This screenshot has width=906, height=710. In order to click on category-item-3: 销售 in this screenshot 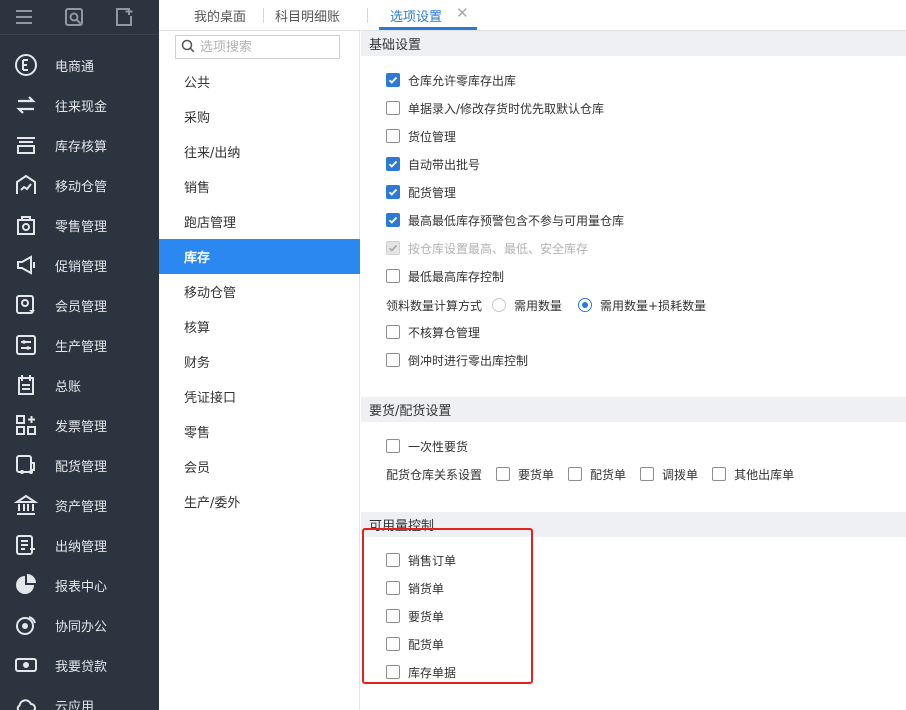, I will do `click(259, 186)`.